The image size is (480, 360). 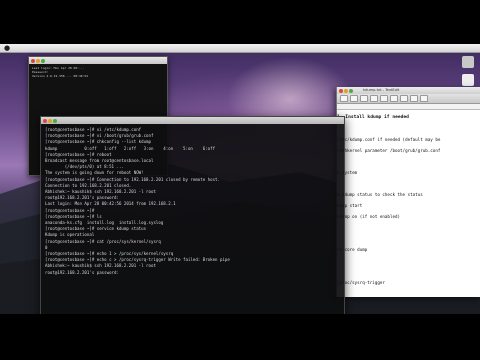 What do you see at coordinates (373, 117) in the screenshot?
I see `document-line: 1. Install kdump if needed` at bounding box center [373, 117].